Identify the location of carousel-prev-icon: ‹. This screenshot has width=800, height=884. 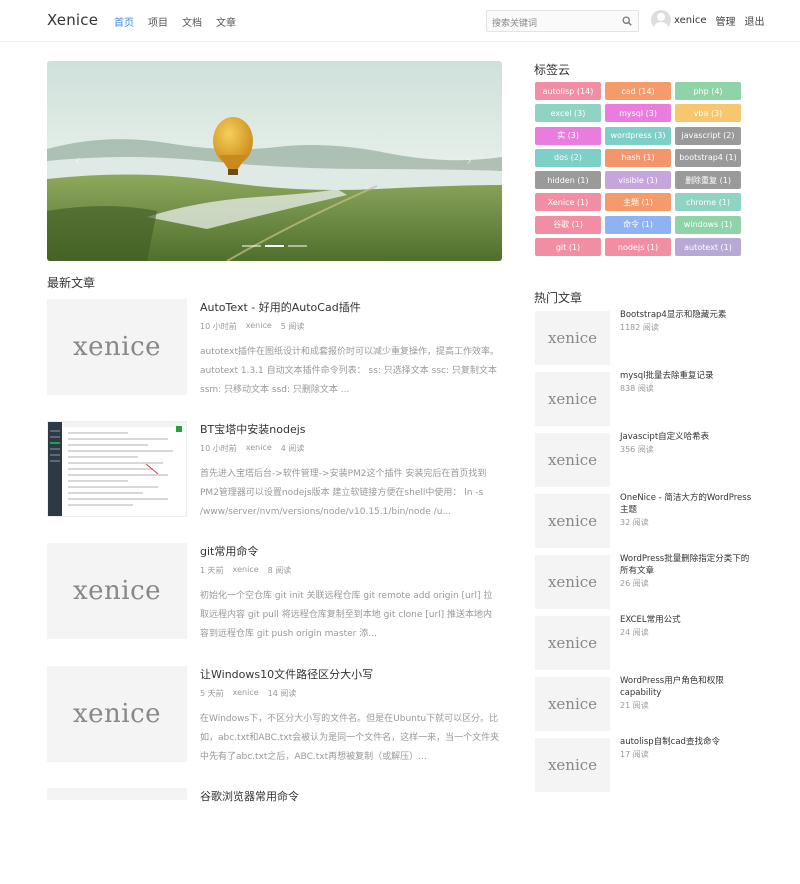
(78, 161).